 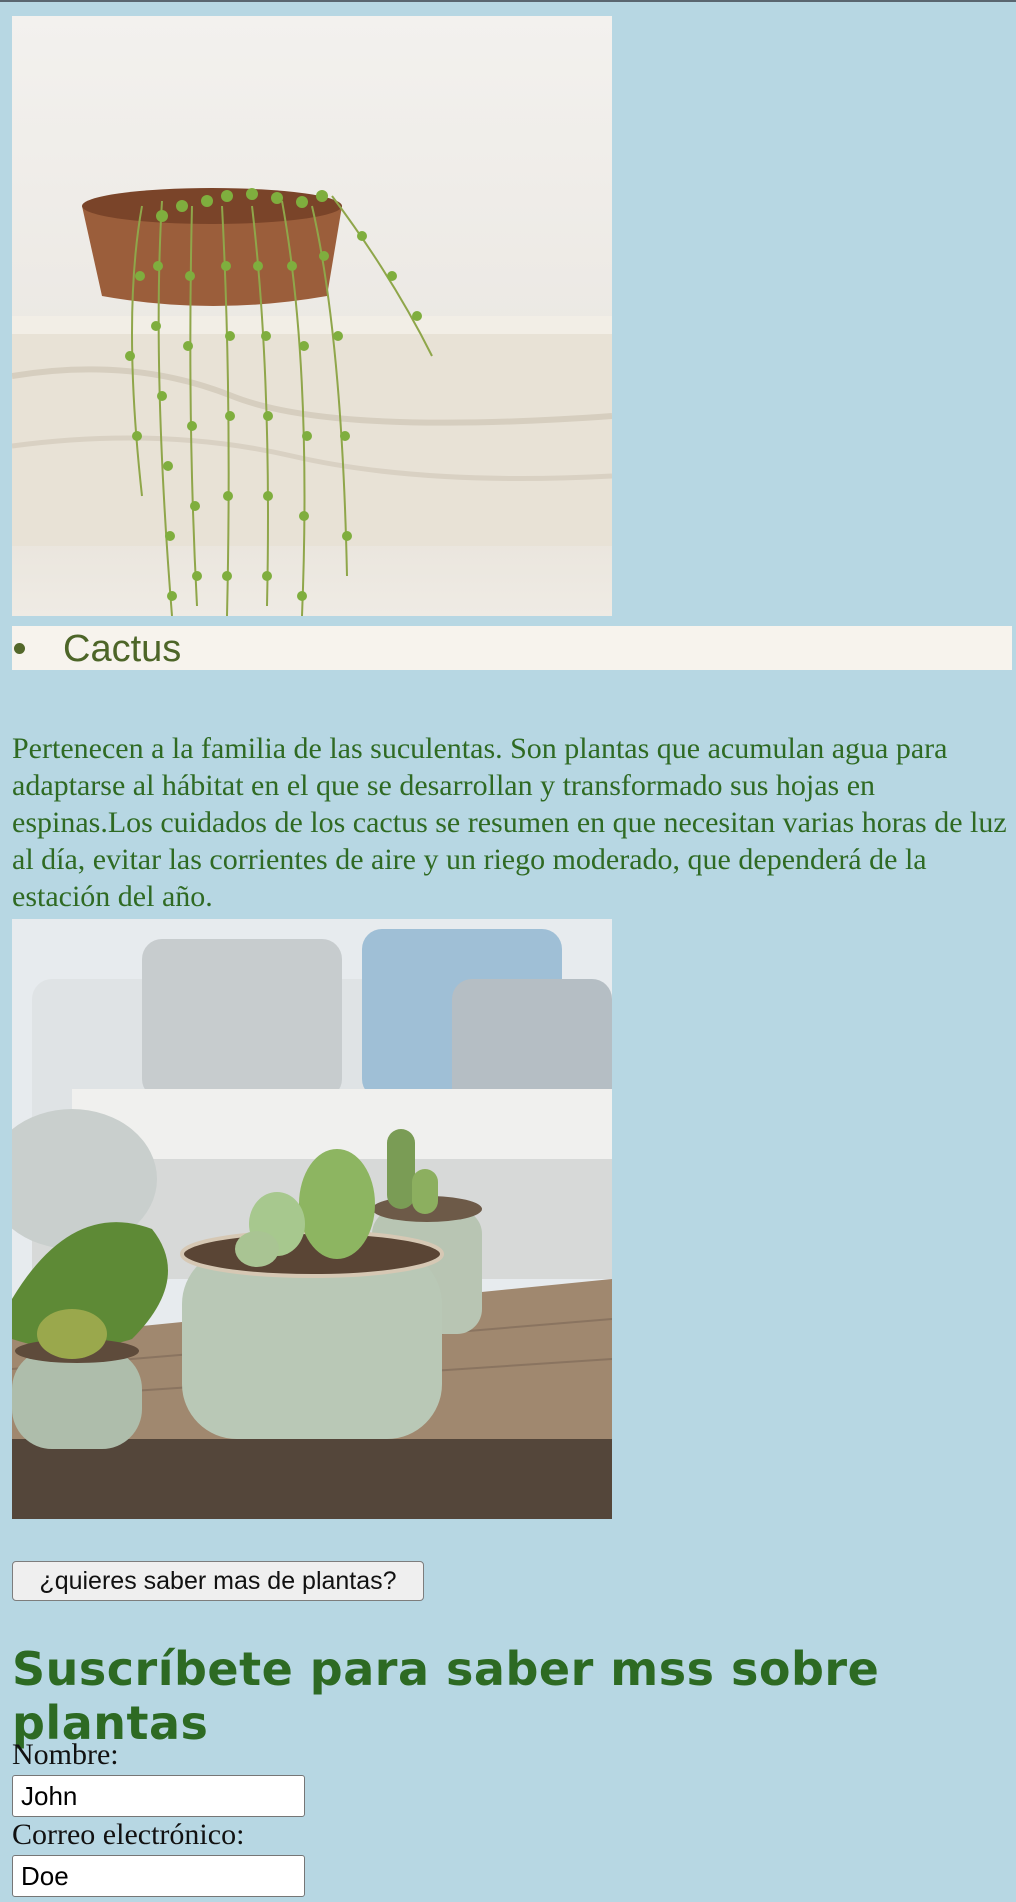 What do you see at coordinates (158, 1796) in the screenshot?
I see `name-field` at bounding box center [158, 1796].